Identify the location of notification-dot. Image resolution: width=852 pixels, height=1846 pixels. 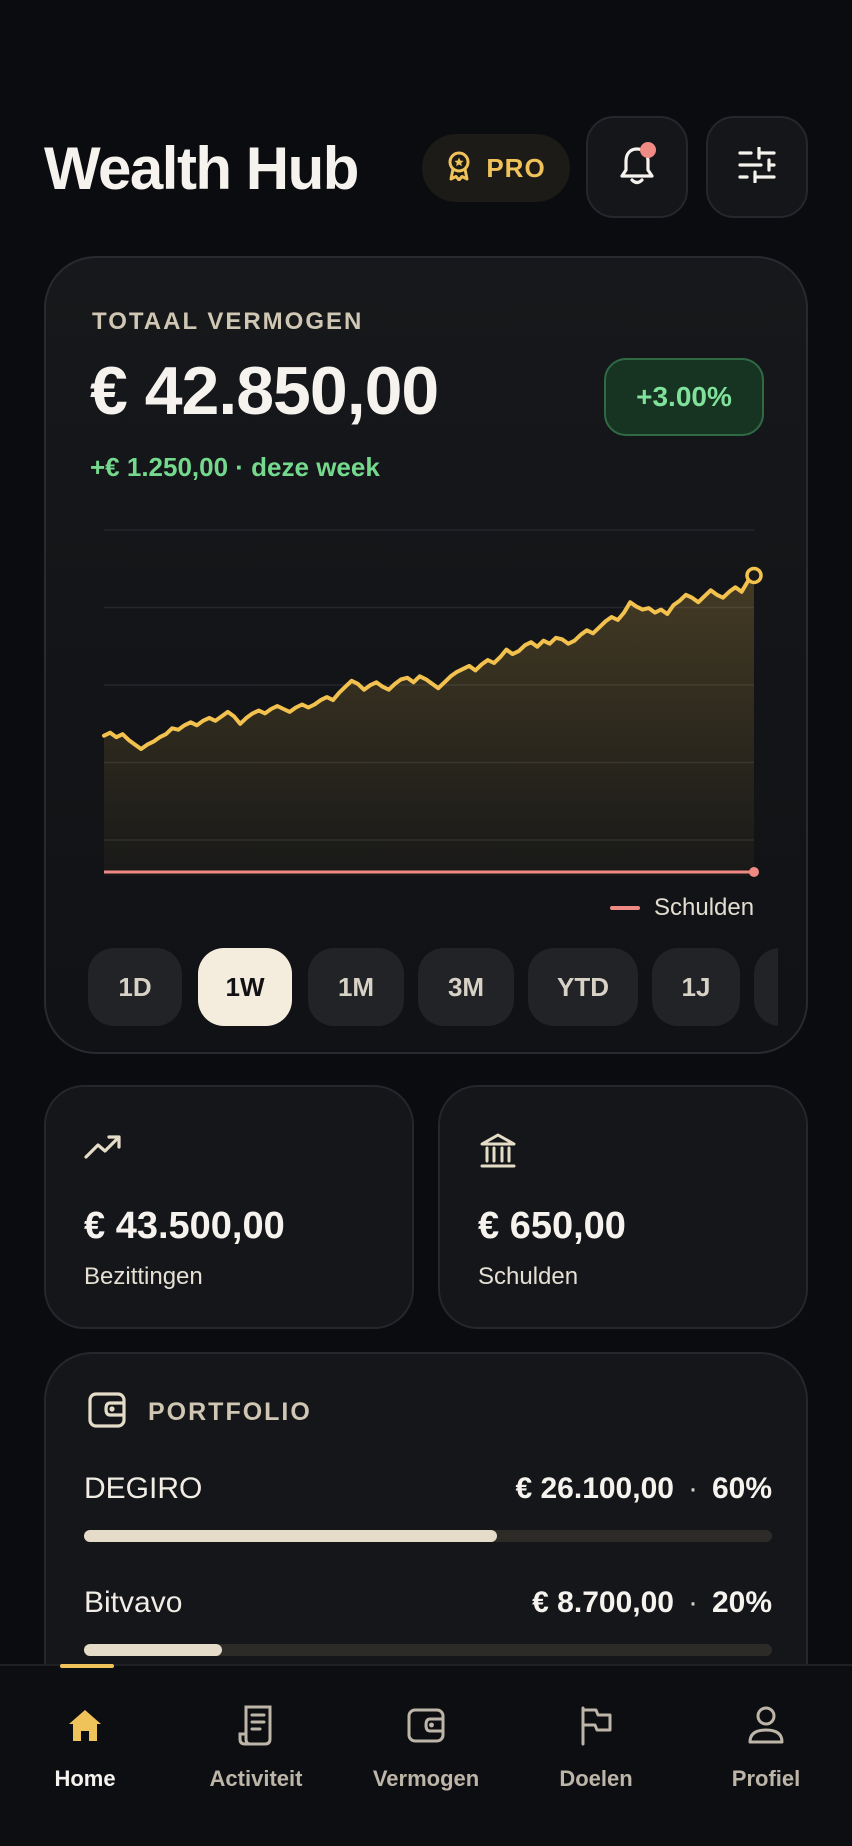
(648, 150).